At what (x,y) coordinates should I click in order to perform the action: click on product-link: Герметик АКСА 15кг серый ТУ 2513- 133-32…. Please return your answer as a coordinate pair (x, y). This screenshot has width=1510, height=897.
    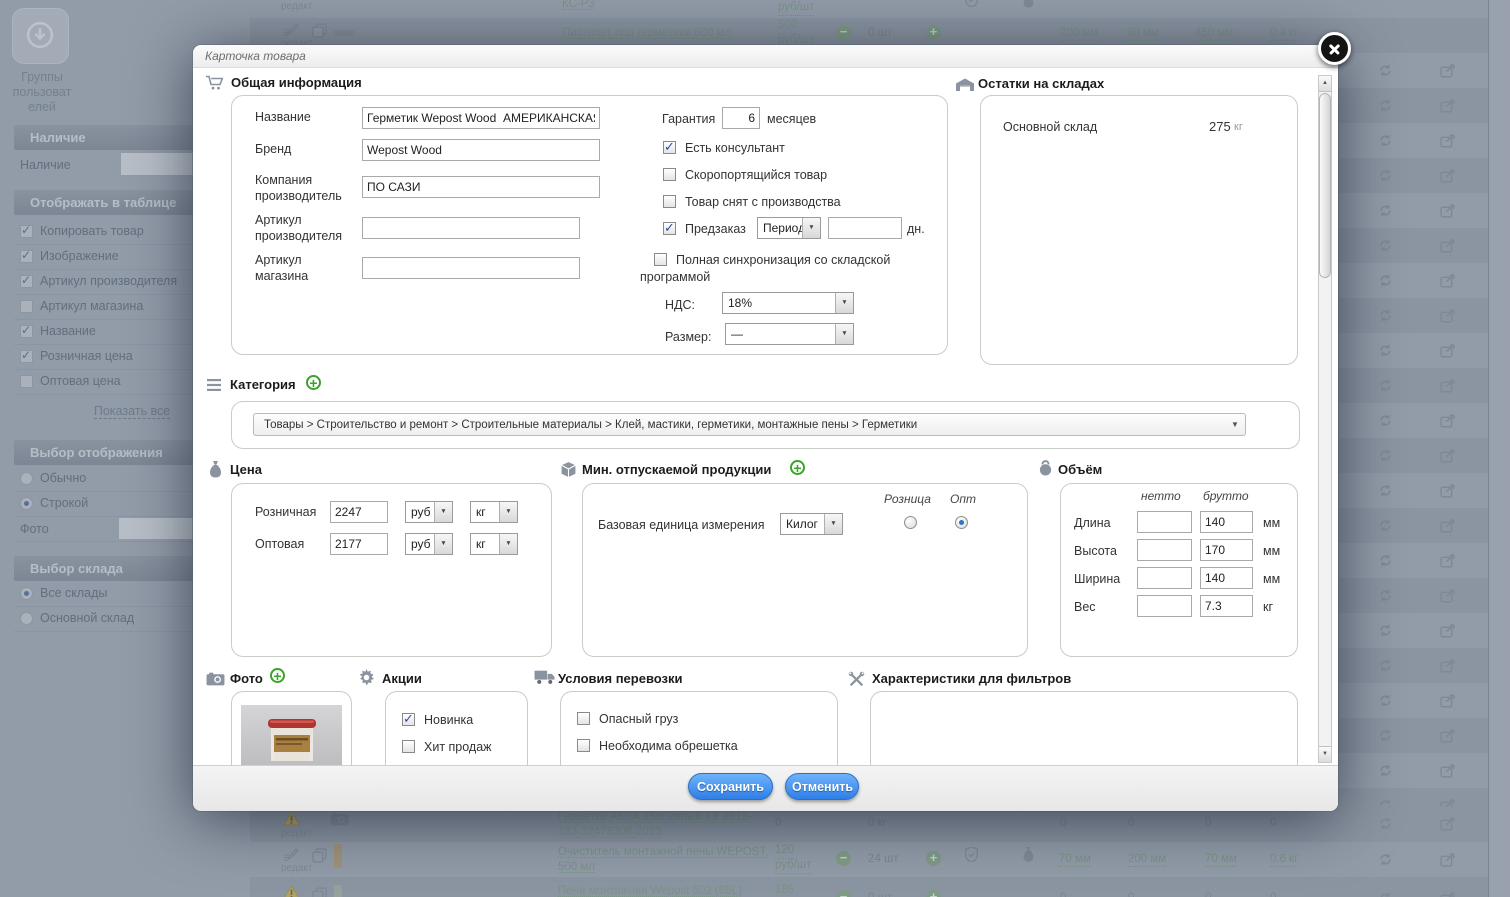
    Looking at the image, I should click on (670, 825).